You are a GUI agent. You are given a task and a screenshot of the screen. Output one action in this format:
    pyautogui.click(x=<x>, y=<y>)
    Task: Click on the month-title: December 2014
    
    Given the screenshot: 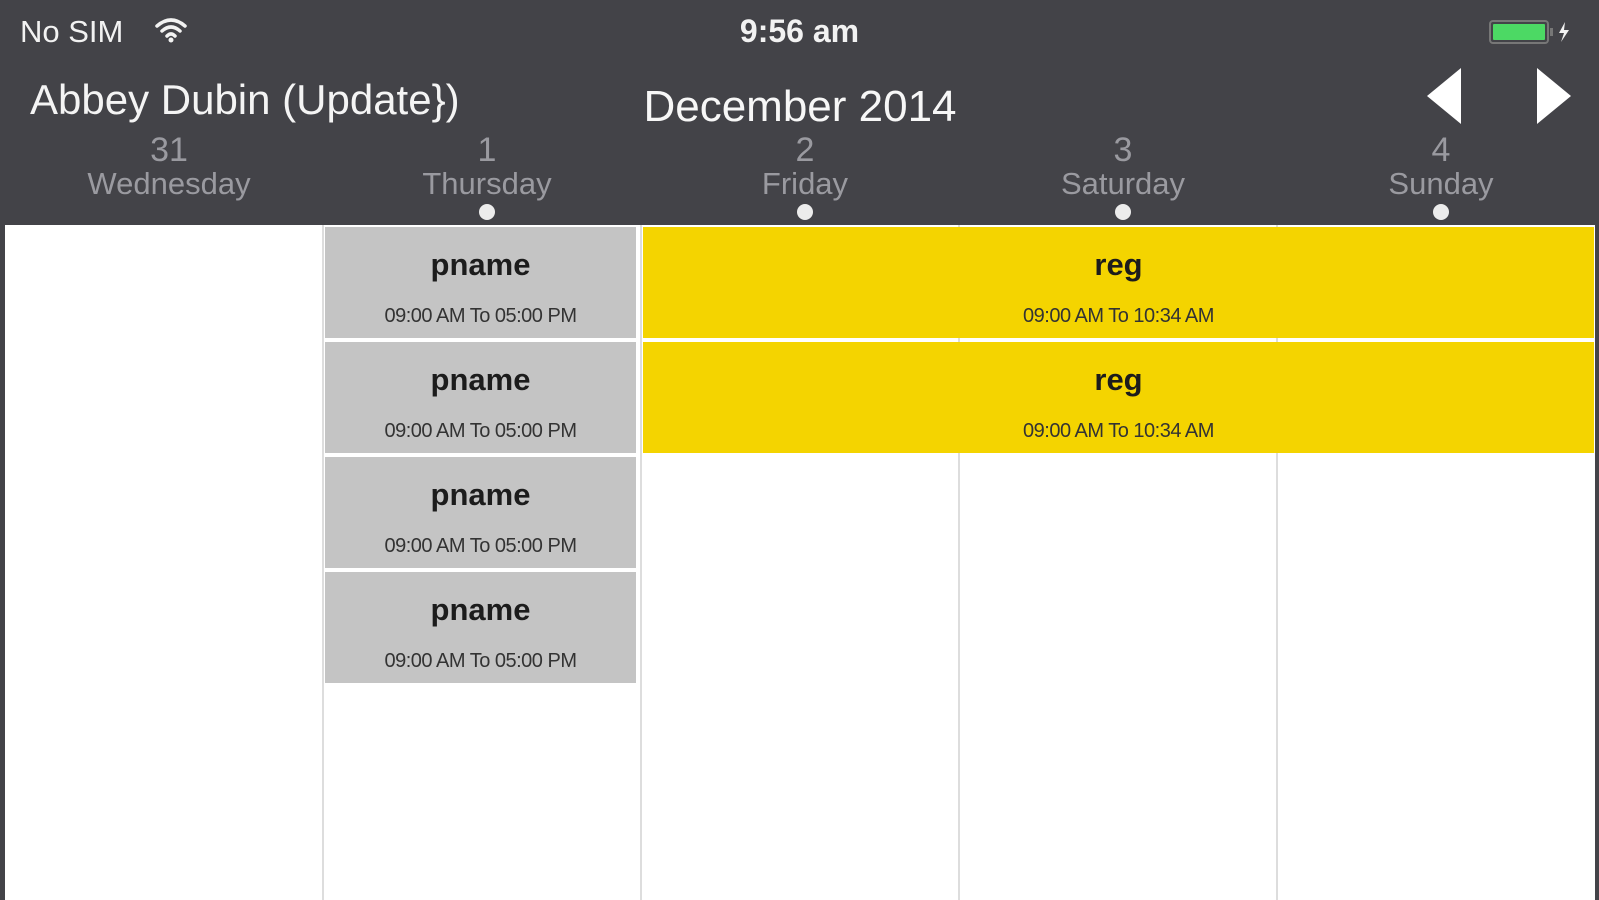 What is the action you would take?
    pyautogui.click(x=800, y=106)
    